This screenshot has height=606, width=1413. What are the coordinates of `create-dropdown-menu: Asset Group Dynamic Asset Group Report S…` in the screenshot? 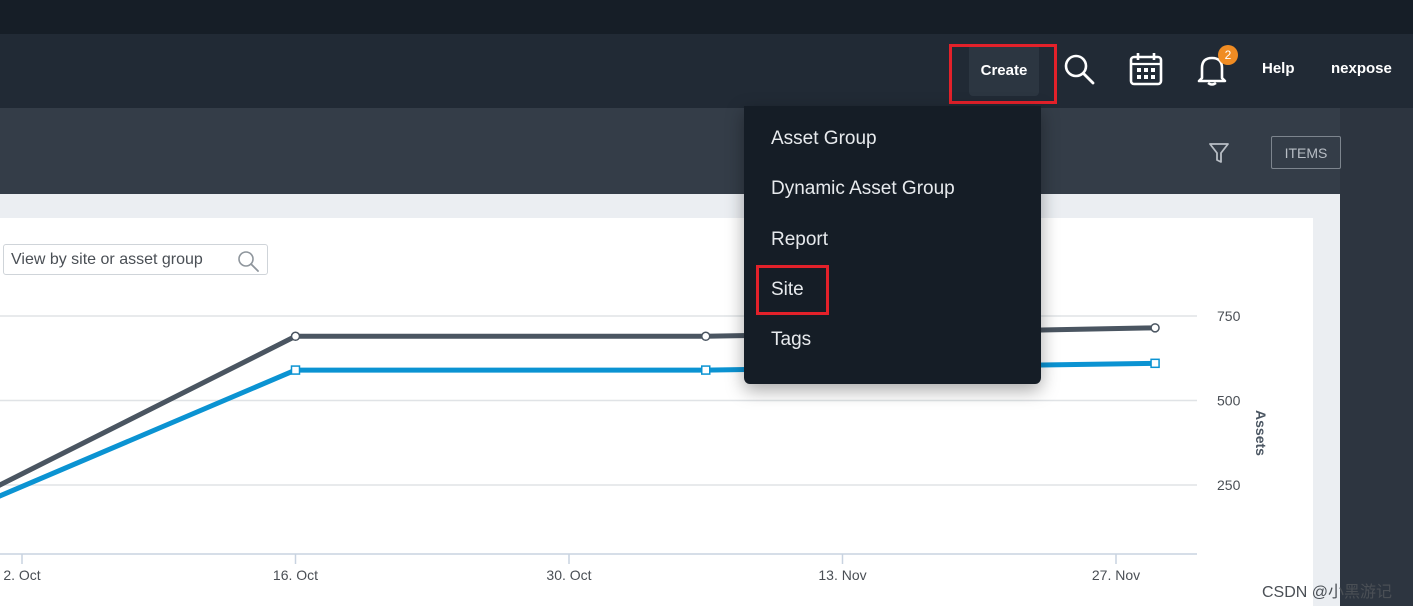 It's located at (892, 245).